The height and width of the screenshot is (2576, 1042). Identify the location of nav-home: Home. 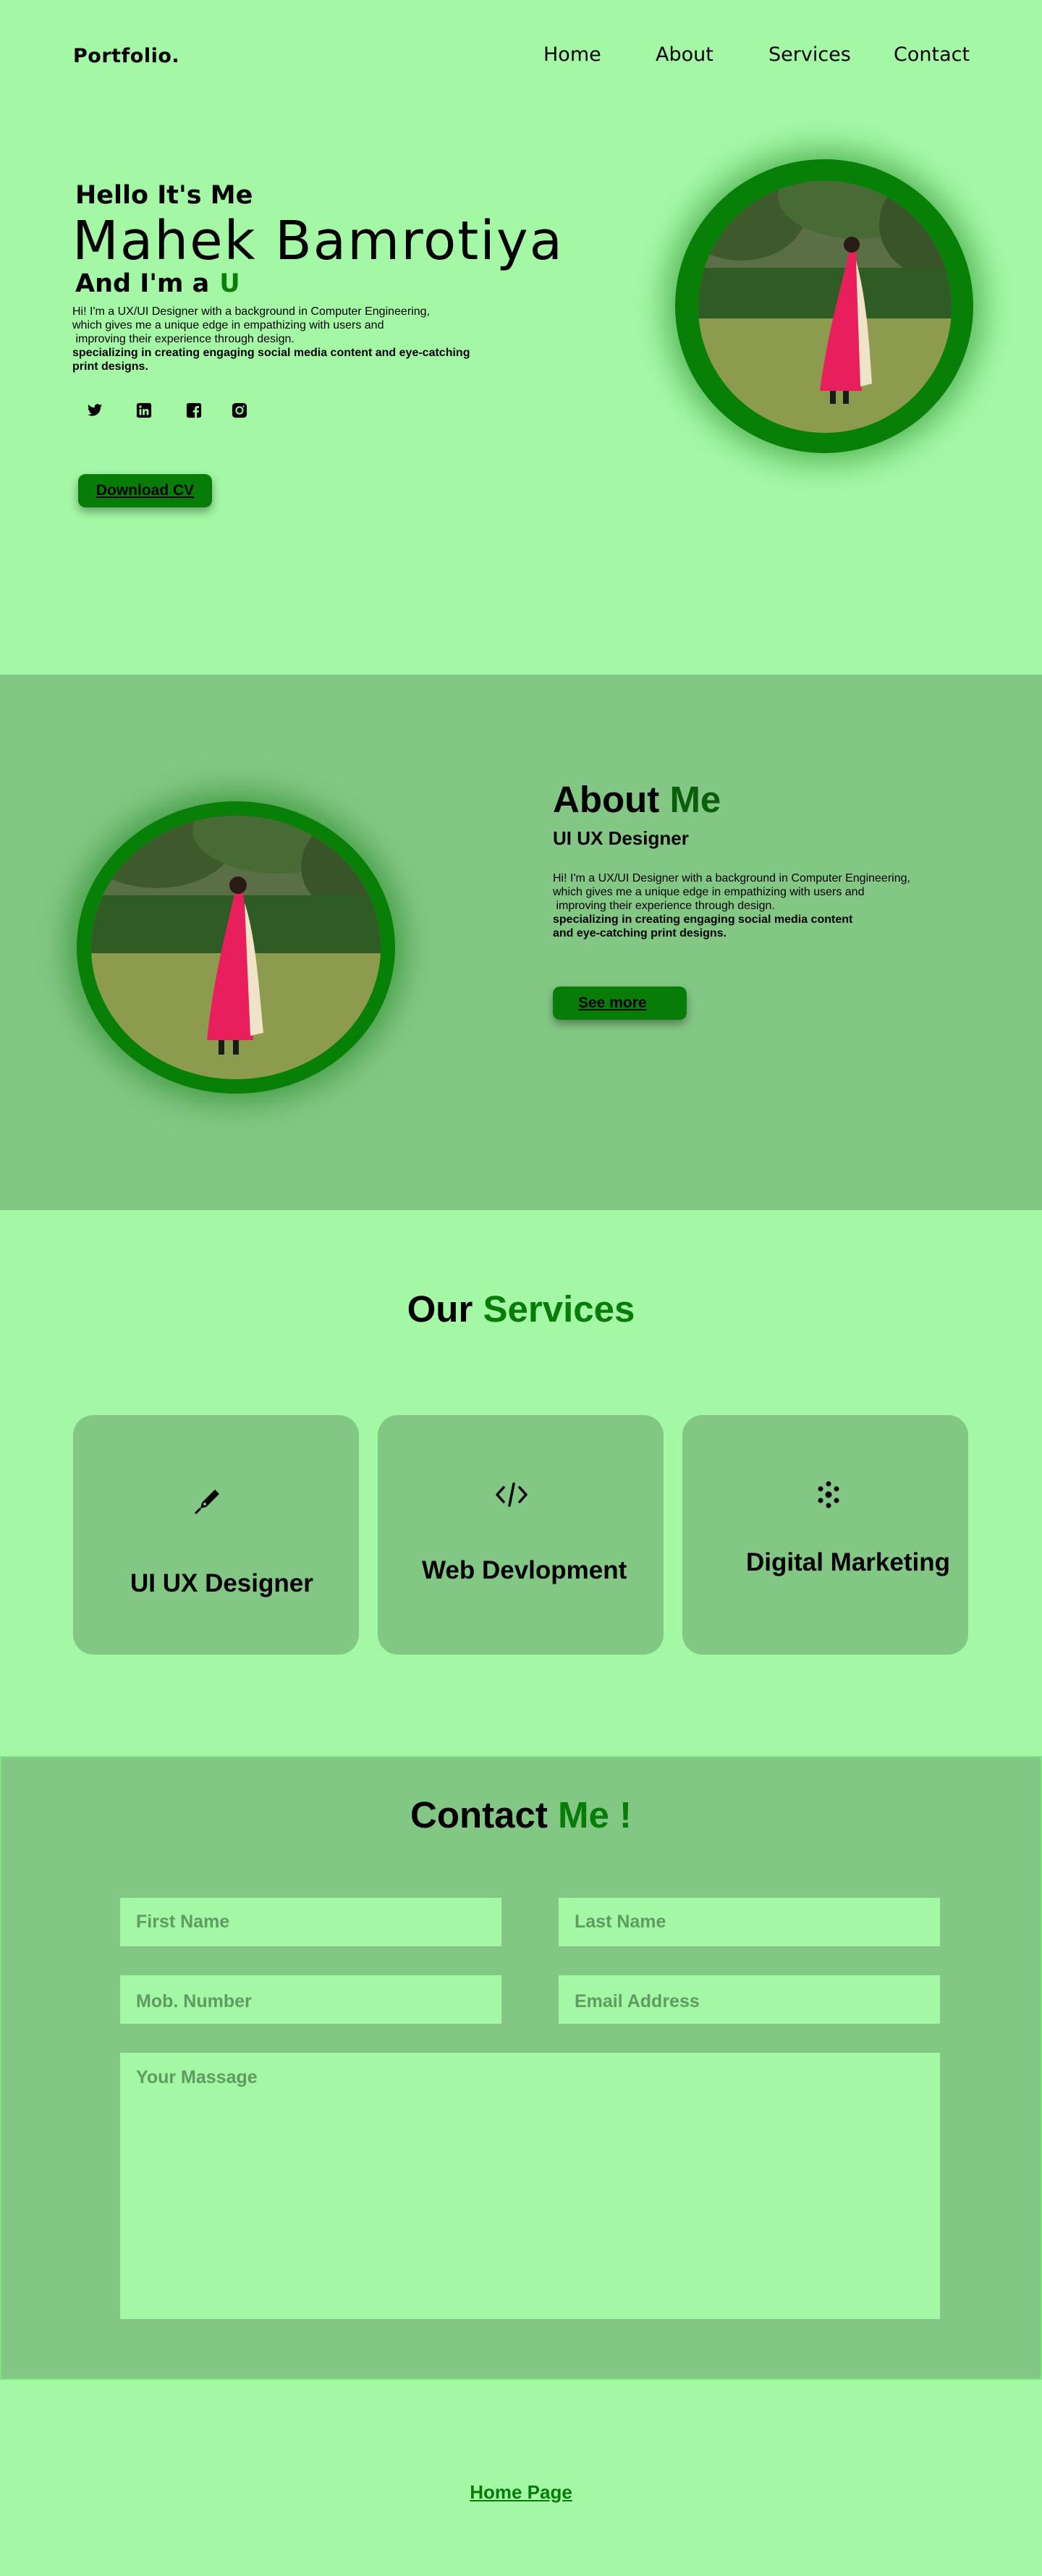
(572, 54).